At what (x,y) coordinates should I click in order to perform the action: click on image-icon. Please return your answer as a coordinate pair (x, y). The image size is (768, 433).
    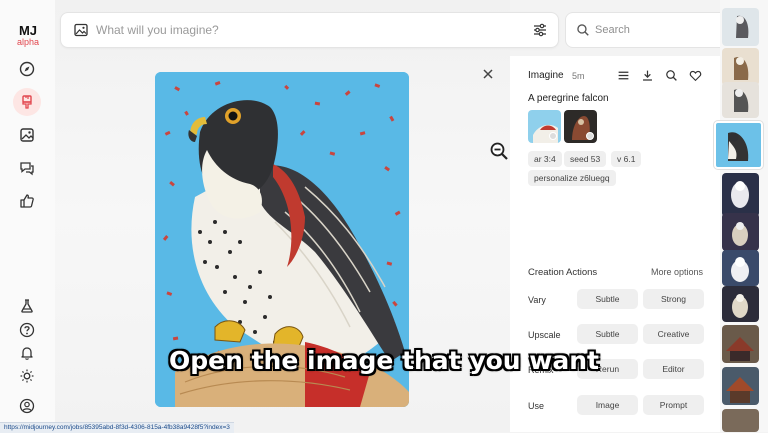
    Looking at the image, I should click on (27, 135).